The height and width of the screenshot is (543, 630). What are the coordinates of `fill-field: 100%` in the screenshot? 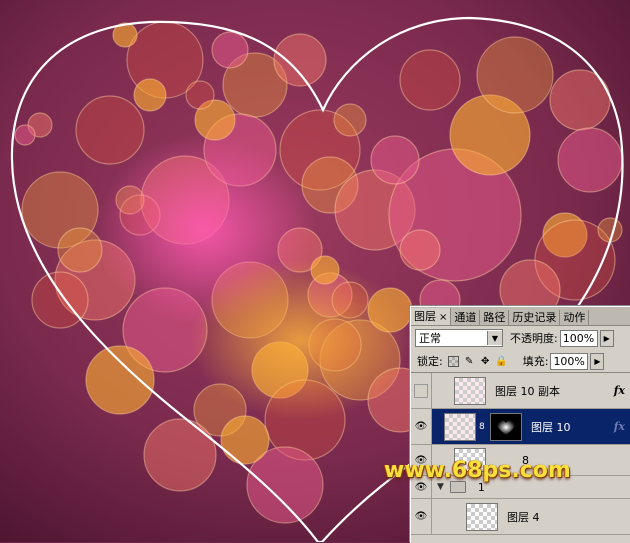 It's located at (569, 361).